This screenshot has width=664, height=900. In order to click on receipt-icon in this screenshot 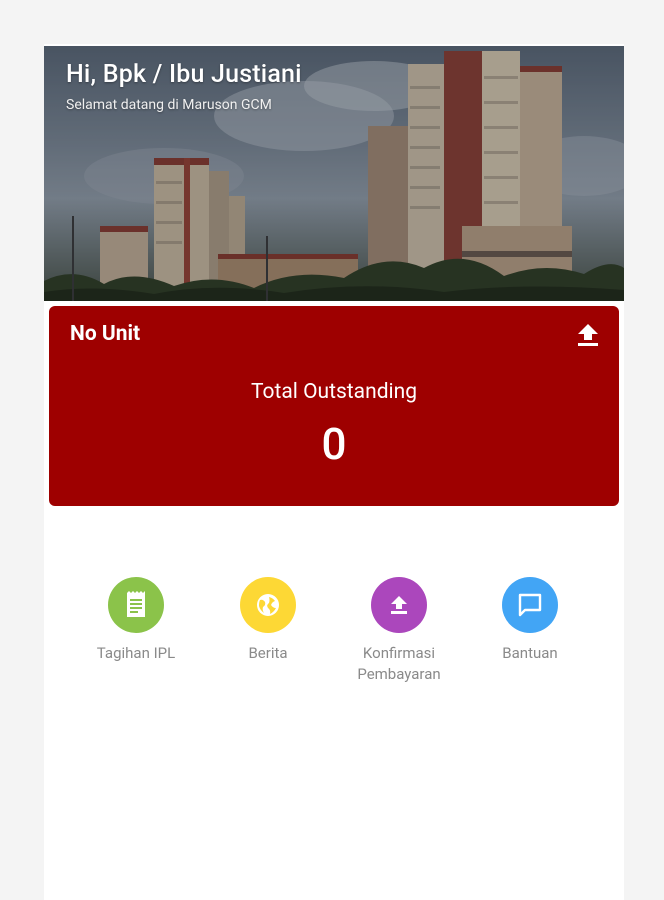, I will do `click(136, 605)`.